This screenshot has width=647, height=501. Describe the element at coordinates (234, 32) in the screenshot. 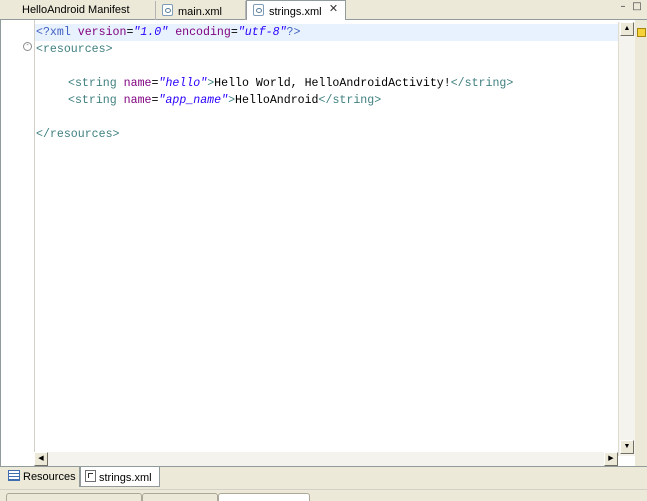

I see `equals-sign: =` at that location.